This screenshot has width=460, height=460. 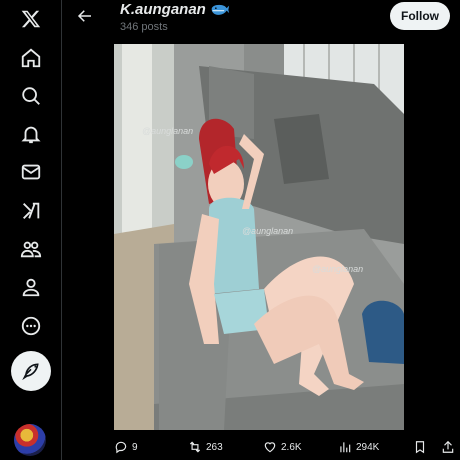 I want to click on search-icon, so click(x=31, y=96).